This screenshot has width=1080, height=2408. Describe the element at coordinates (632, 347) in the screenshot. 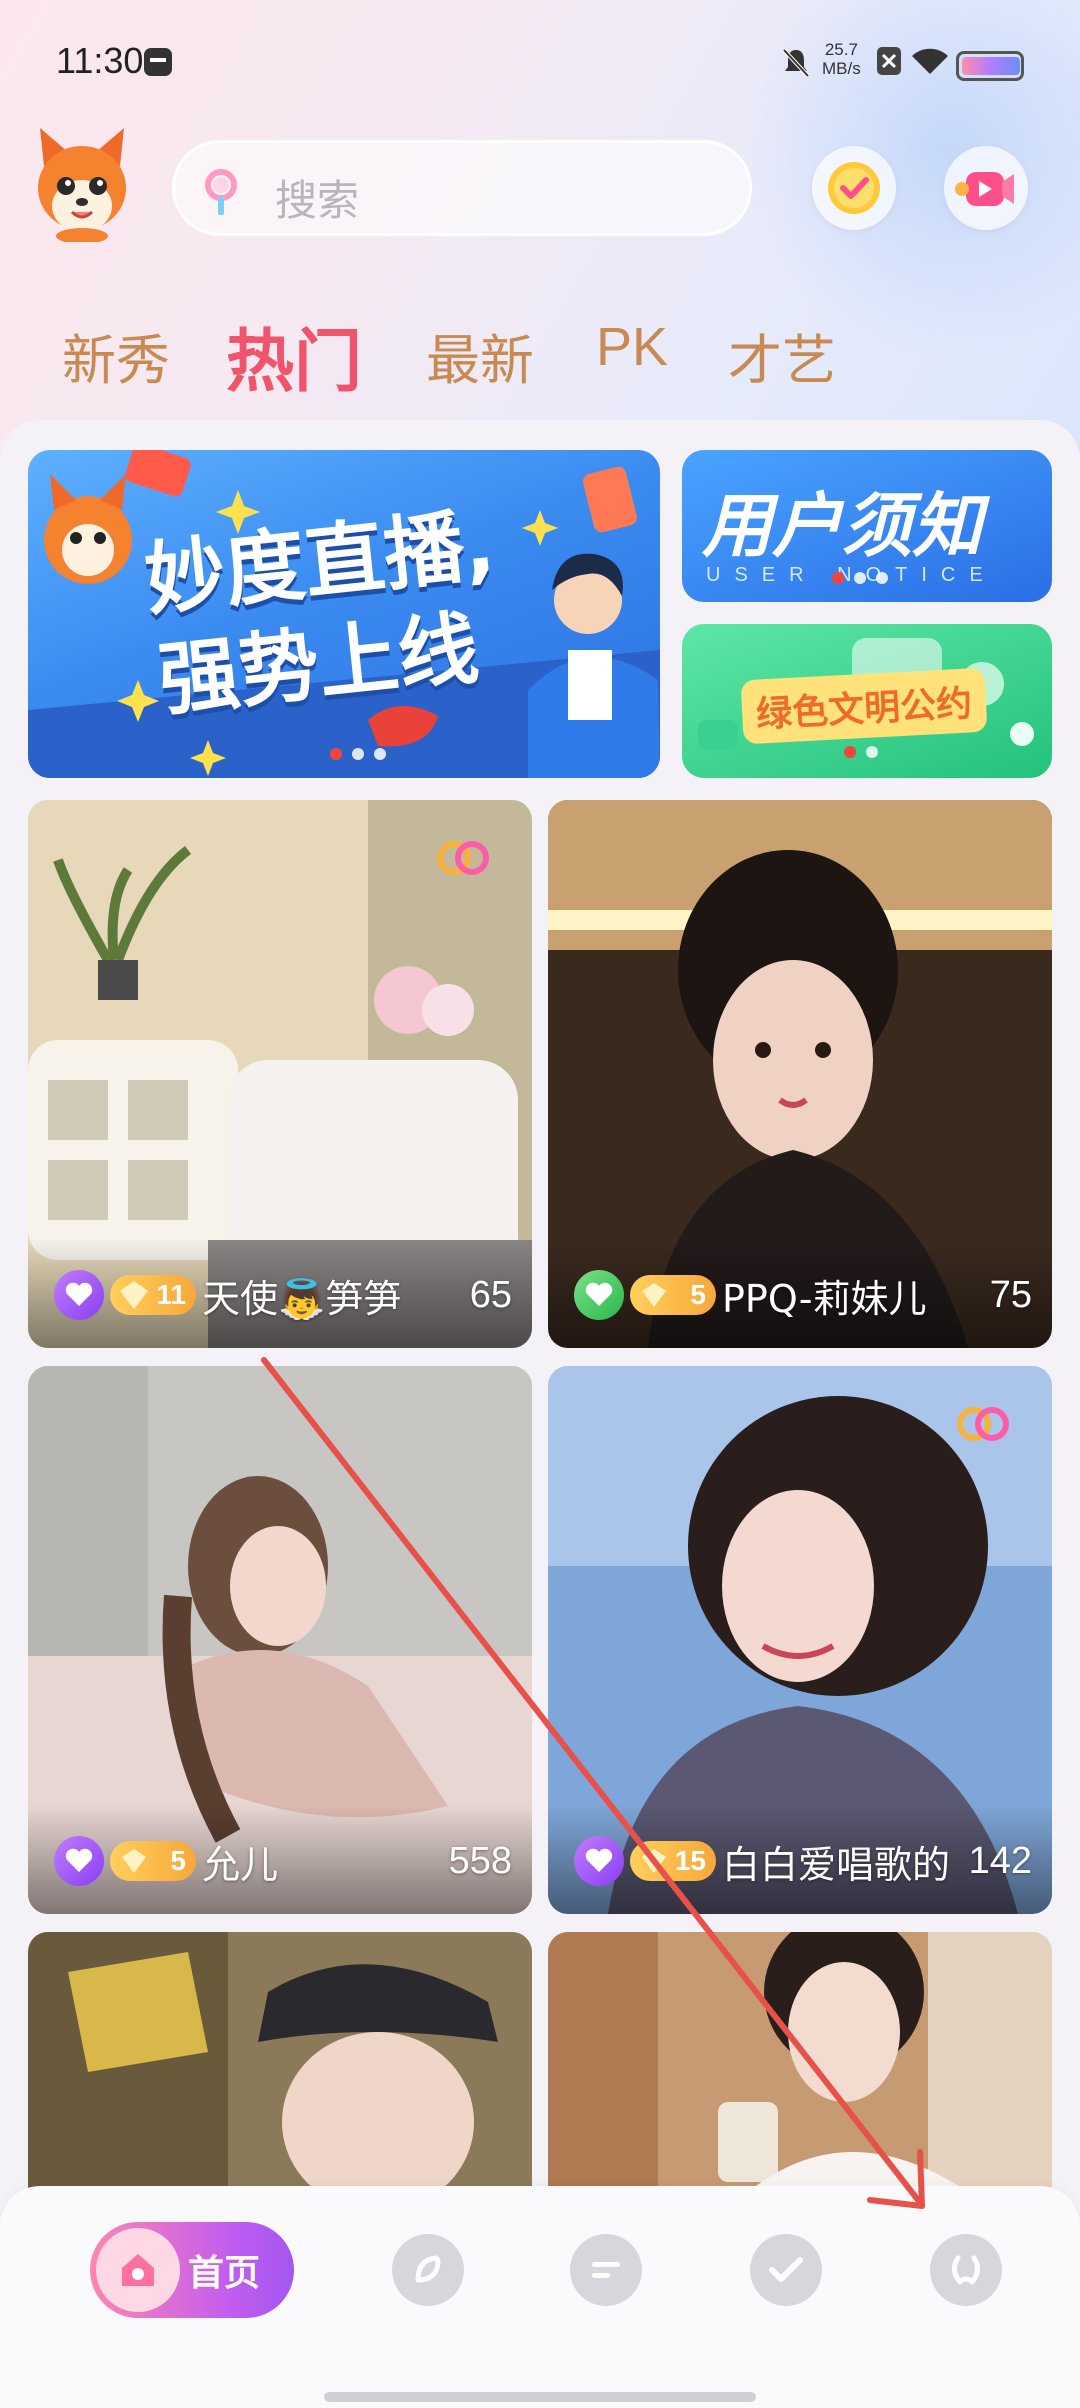

I see `tab-pk: PK` at that location.